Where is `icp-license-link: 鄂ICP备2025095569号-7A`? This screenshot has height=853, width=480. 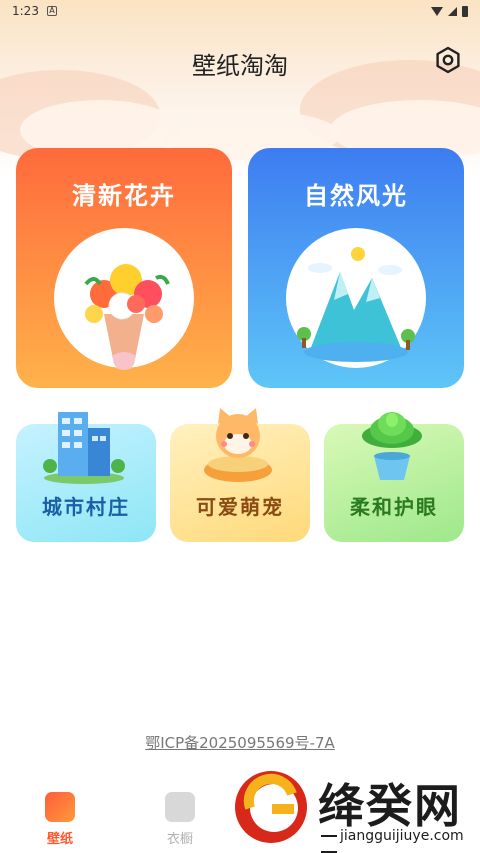 icp-license-link: 鄂ICP备2025095569号-7A is located at coordinates (240, 742).